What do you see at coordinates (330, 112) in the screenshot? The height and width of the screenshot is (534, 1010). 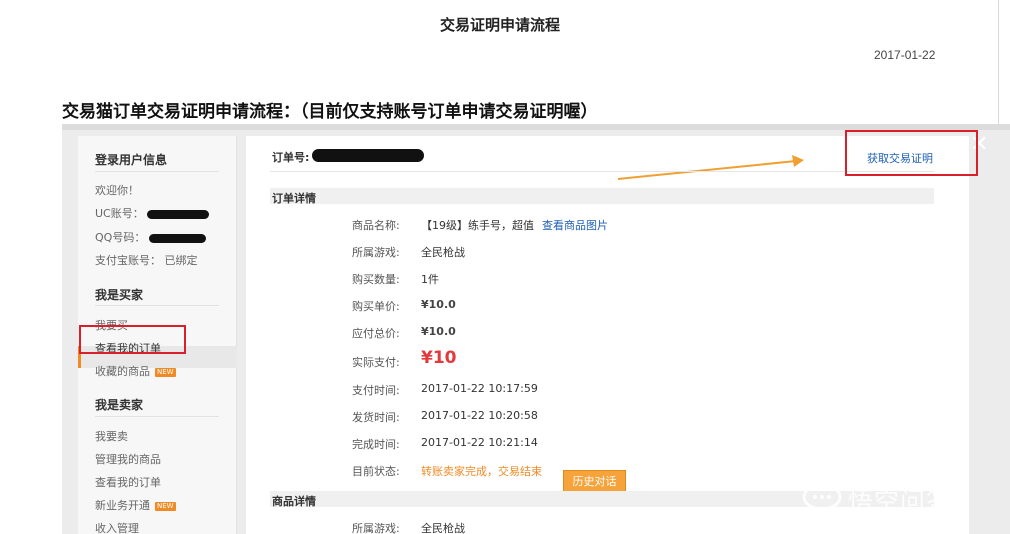 I see `section-heading: 交易猫订单交易证明申请流程：（目前仅支持账号订单申请交易证明喔）` at bounding box center [330, 112].